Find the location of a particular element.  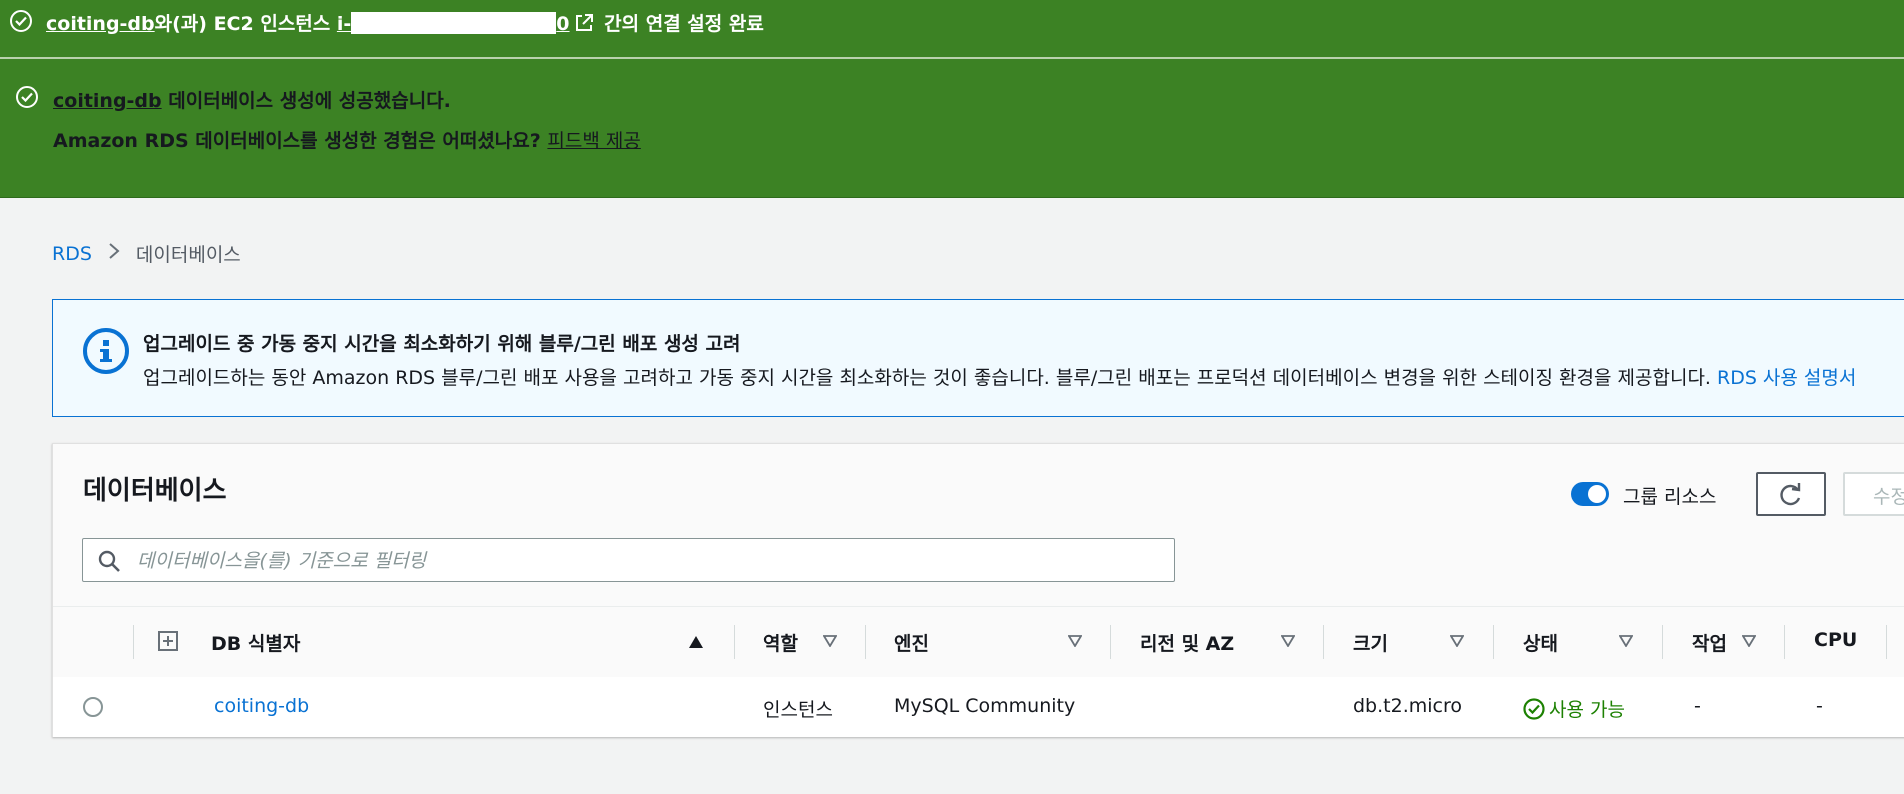

status-text: 사용 가능 is located at coordinates (1587, 710).